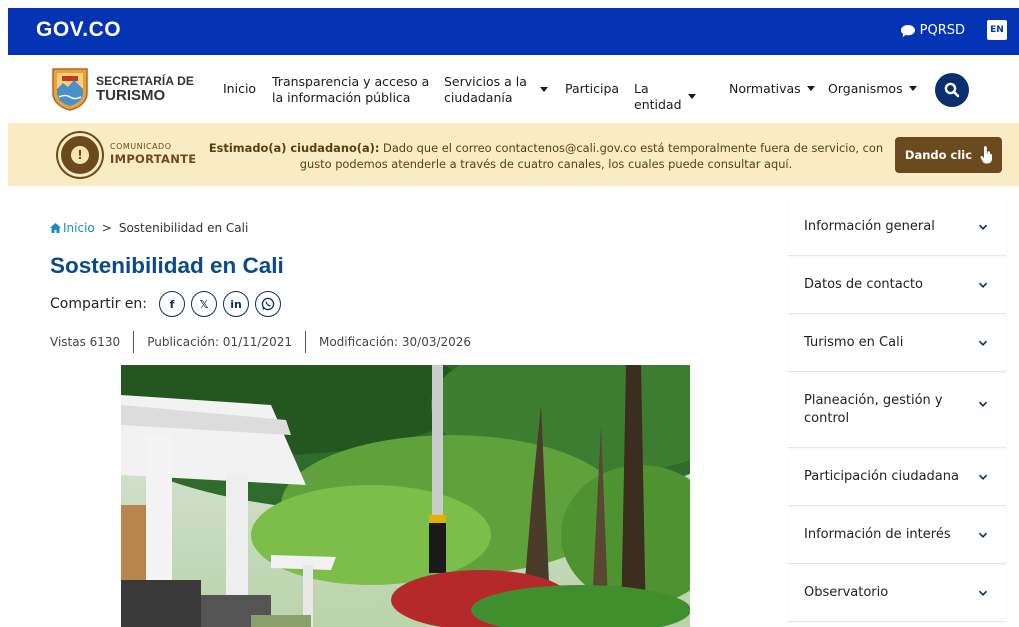  Describe the element at coordinates (268, 304) in the screenshot. I see `whatsapp-icon` at that location.